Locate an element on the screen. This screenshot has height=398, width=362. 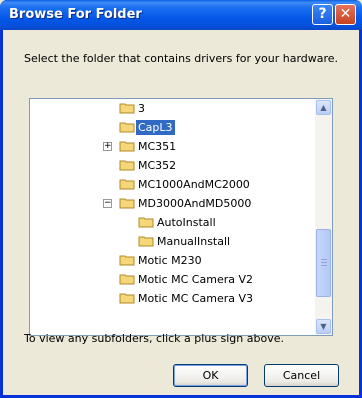
tree-item: MC1000AndMC2000 is located at coordinates (172, 184).